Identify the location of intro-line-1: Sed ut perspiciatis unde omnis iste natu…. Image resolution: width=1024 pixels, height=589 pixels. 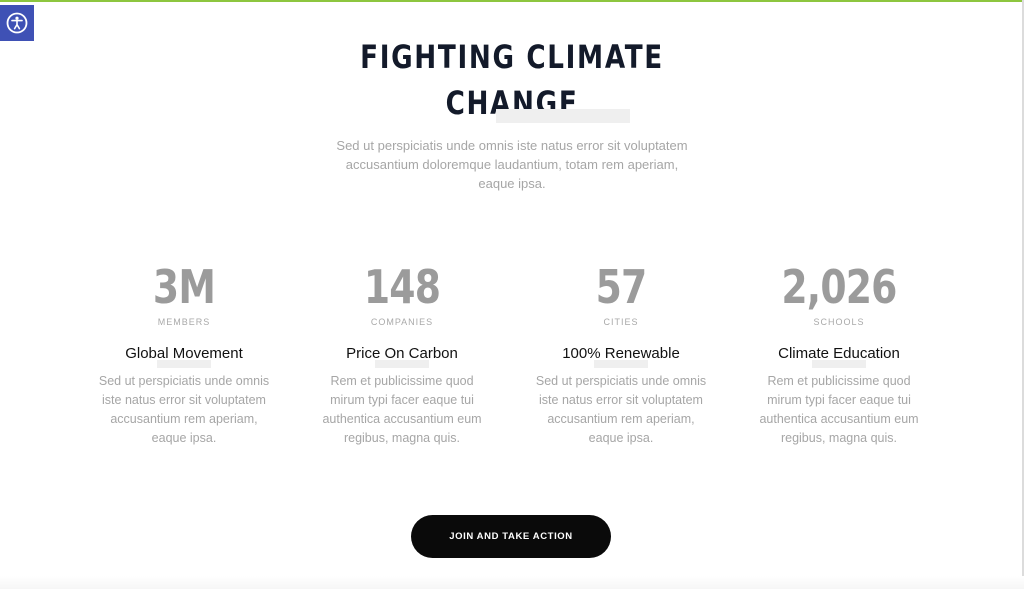
(512, 145).